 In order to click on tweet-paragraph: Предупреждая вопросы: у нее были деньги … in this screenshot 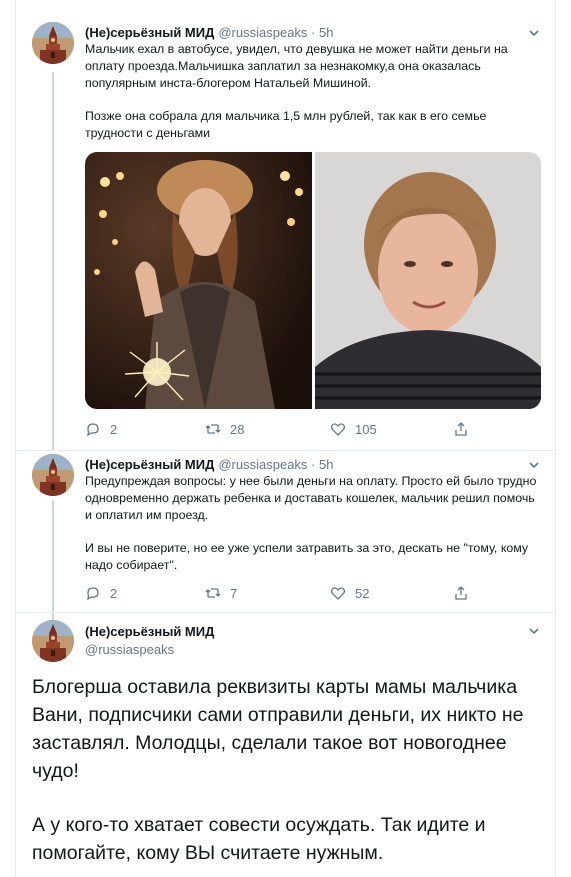, I will do `click(311, 498)`.